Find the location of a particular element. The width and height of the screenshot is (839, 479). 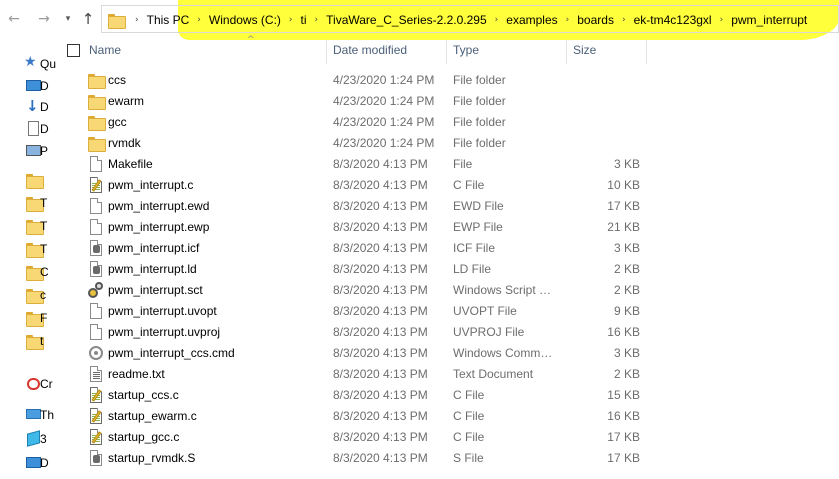

file-row: startup_ccs.c 8/3/2020 4:13 PM C File 15 KB is located at coordinates (447, 394).